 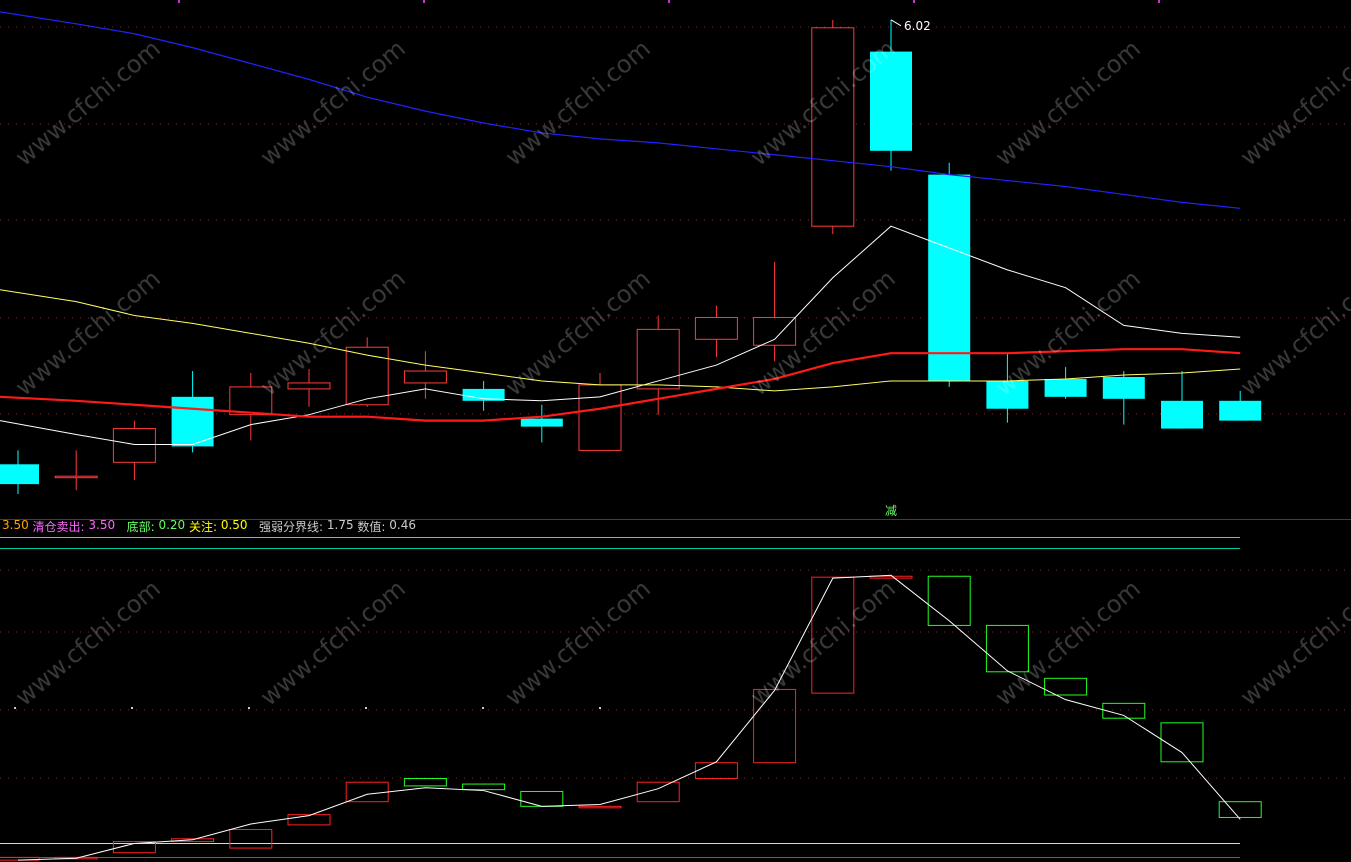 I want to click on high-price-label: 6.02, so click(x=917, y=26).